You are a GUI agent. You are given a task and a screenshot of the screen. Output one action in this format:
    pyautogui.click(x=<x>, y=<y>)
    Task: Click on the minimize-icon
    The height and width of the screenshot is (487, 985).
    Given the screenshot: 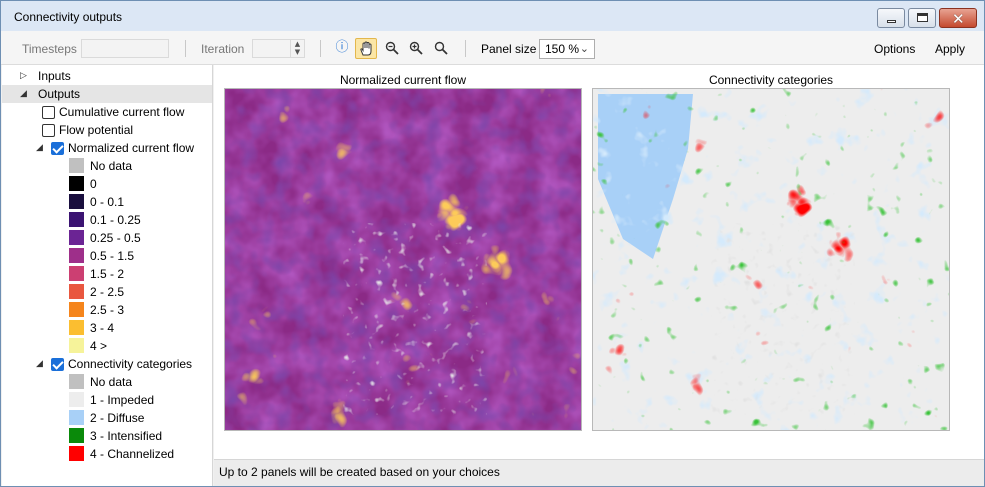 What is the action you would take?
    pyautogui.click(x=891, y=21)
    